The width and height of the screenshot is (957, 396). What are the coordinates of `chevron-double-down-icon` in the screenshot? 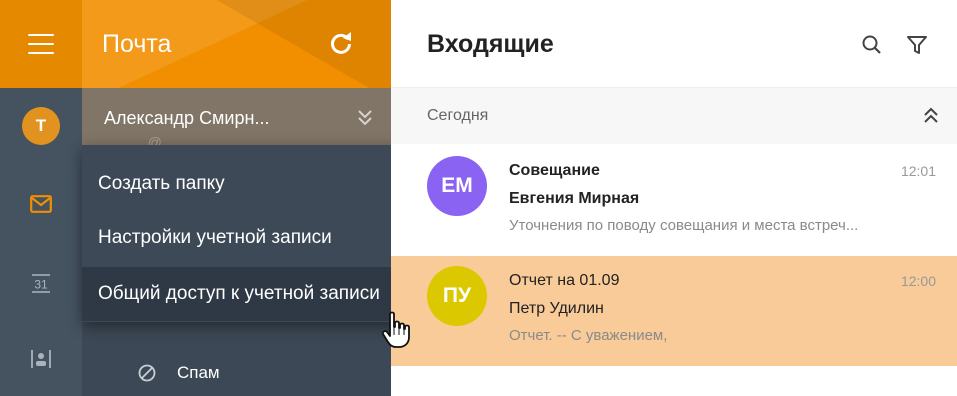 It's located at (365, 118).